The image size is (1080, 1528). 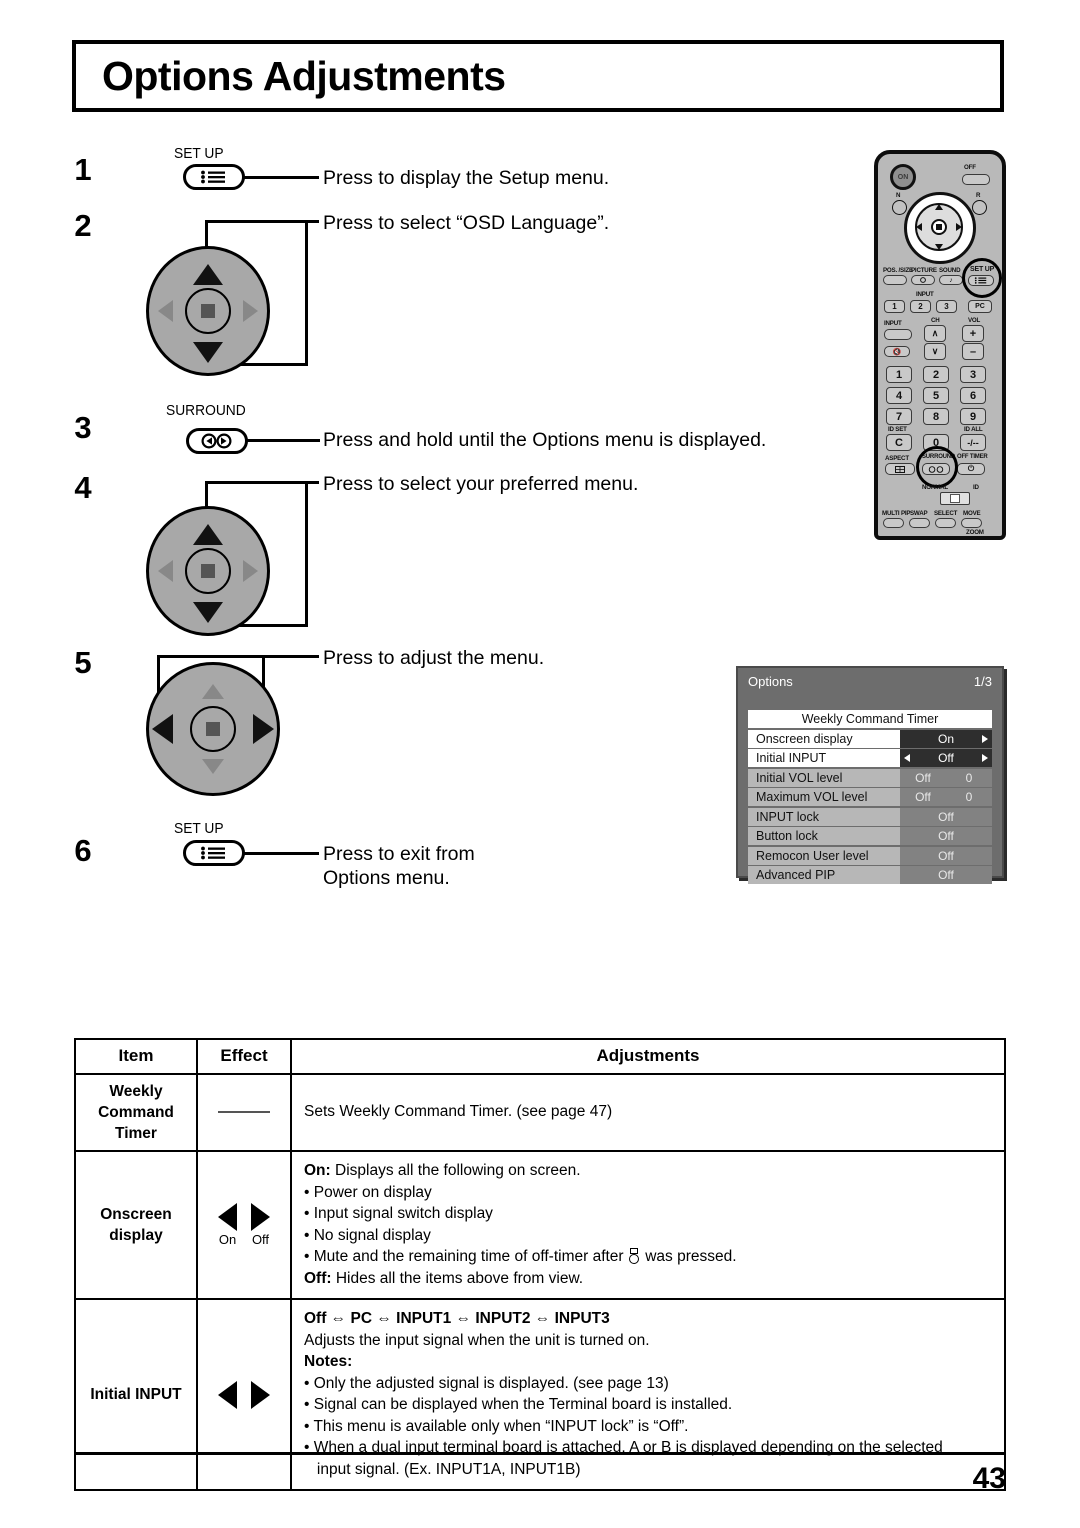 I want to click on input-button-label: INPUT, so click(x=893, y=323).